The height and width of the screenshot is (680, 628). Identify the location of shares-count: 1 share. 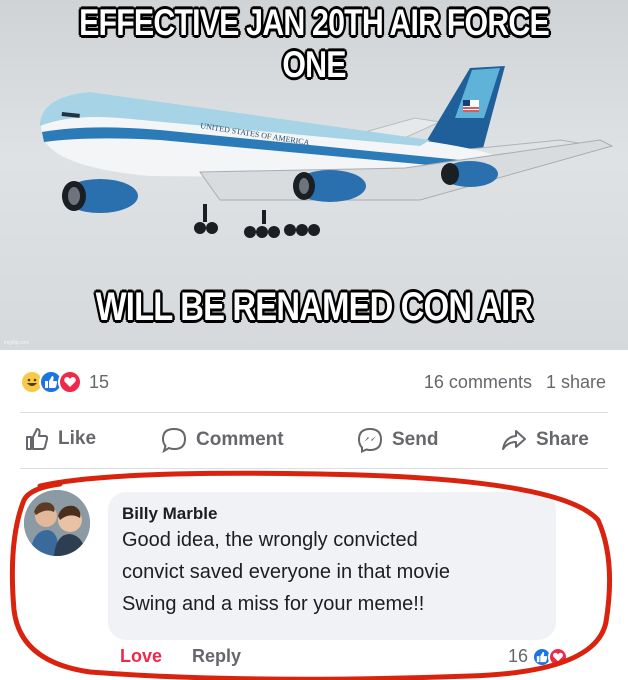
(576, 382).